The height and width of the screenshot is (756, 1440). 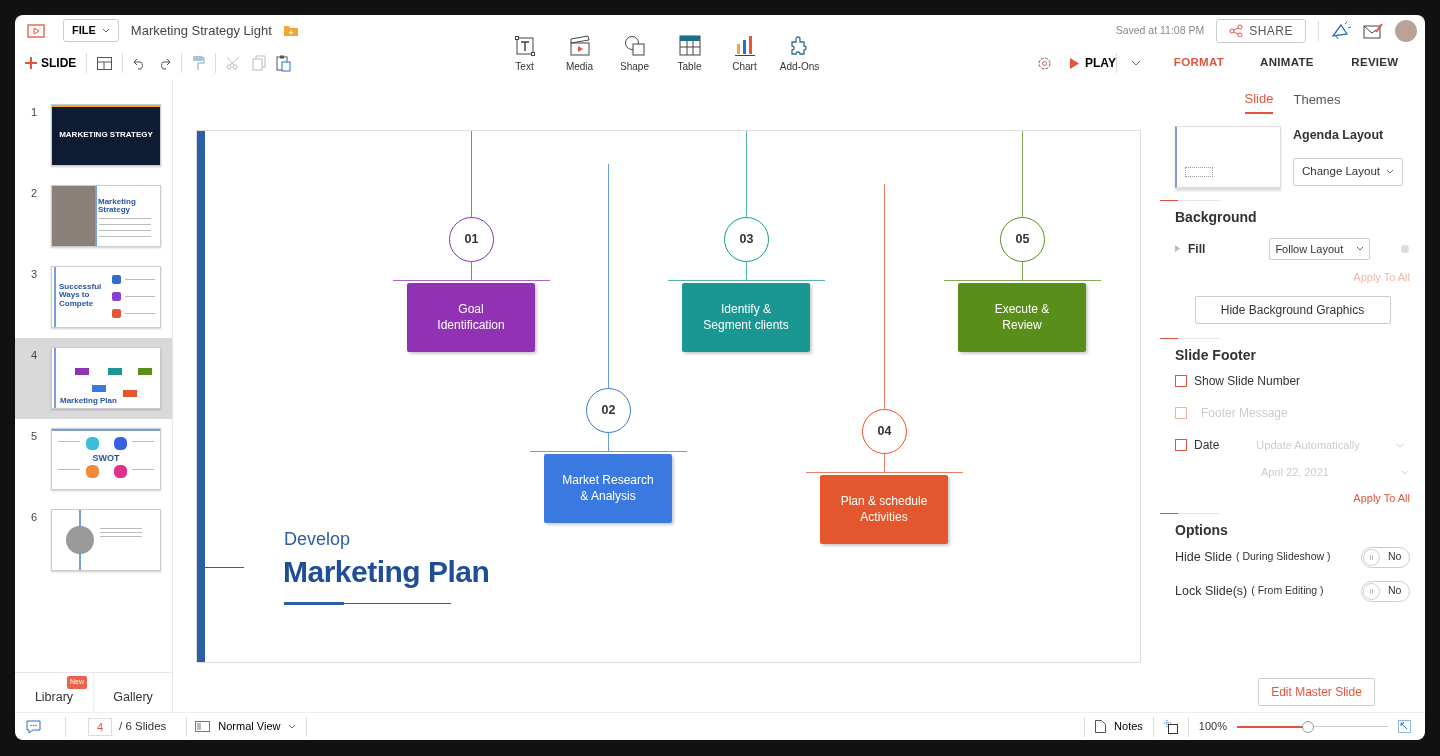 What do you see at coordinates (579, 45) in the screenshot?
I see `clapperboard-icon` at bounding box center [579, 45].